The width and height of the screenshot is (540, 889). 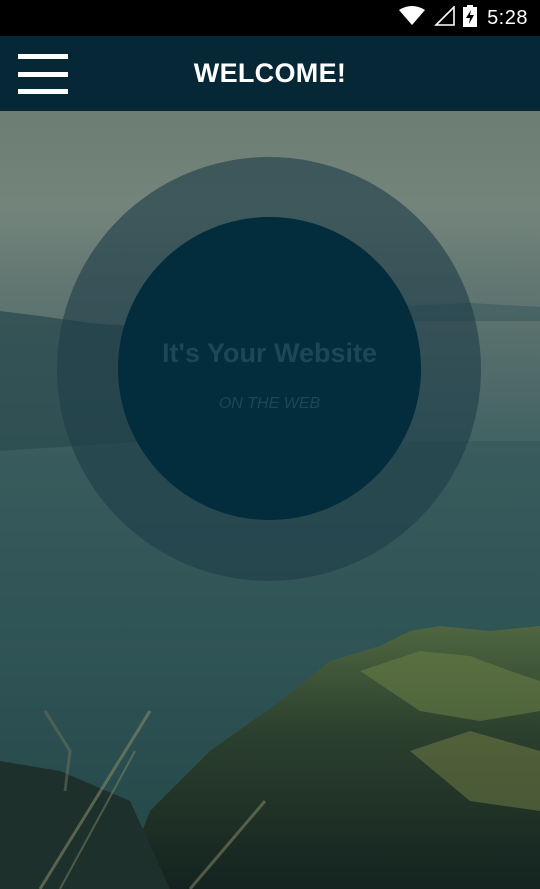 What do you see at coordinates (269, 353) in the screenshot?
I see `hero-title: It's Your Website` at bounding box center [269, 353].